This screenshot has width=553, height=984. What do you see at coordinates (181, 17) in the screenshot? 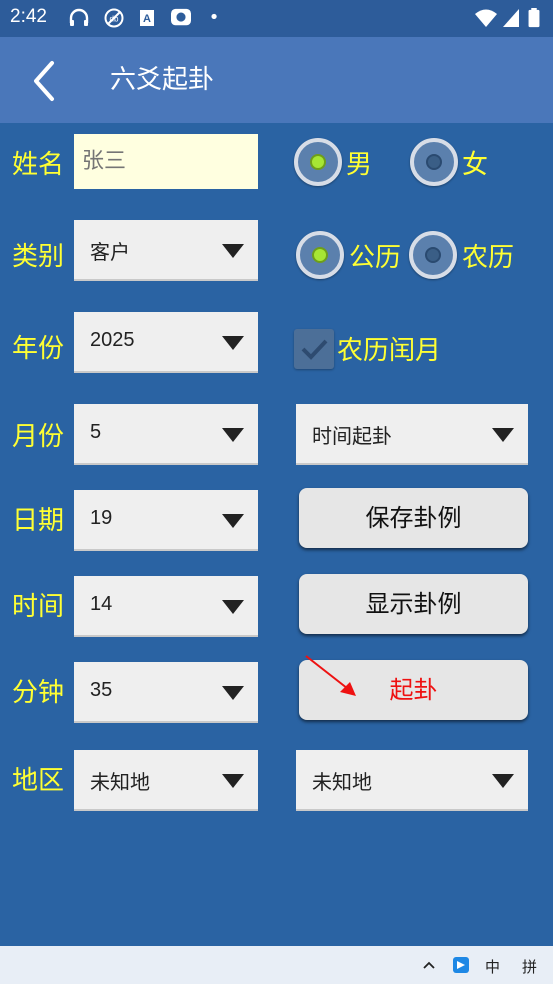
I see `notification-app-icon` at bounding box center [181, 17].